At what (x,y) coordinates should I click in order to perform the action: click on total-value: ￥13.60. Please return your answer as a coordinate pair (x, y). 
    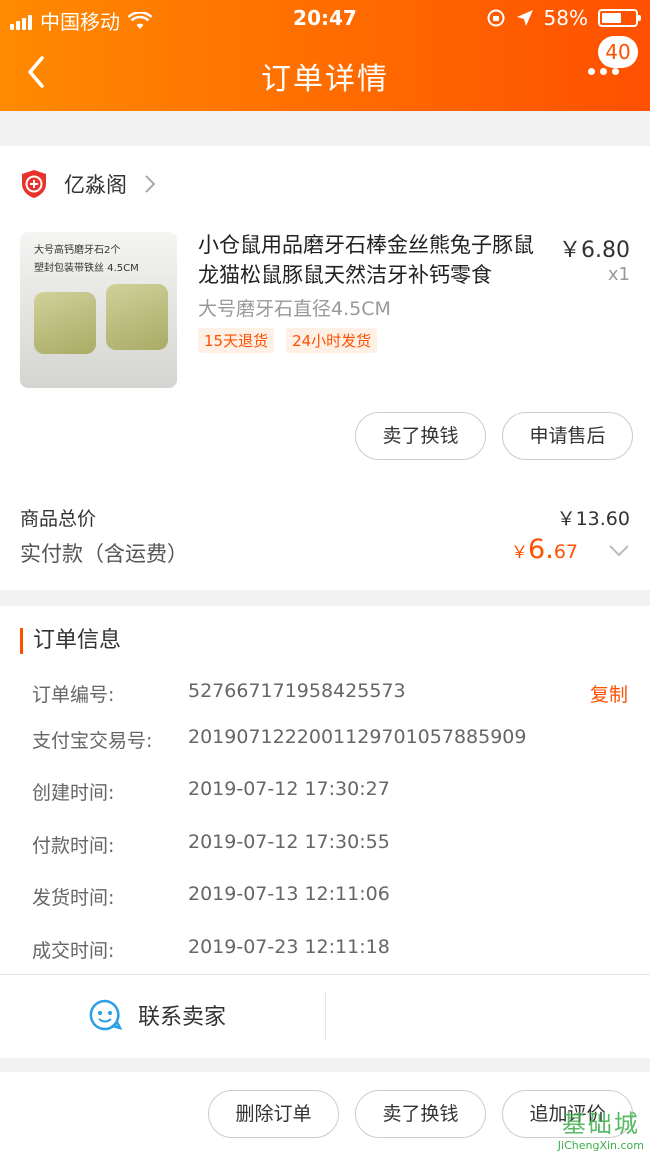
    Looking at the image, I should click on (593, 519).